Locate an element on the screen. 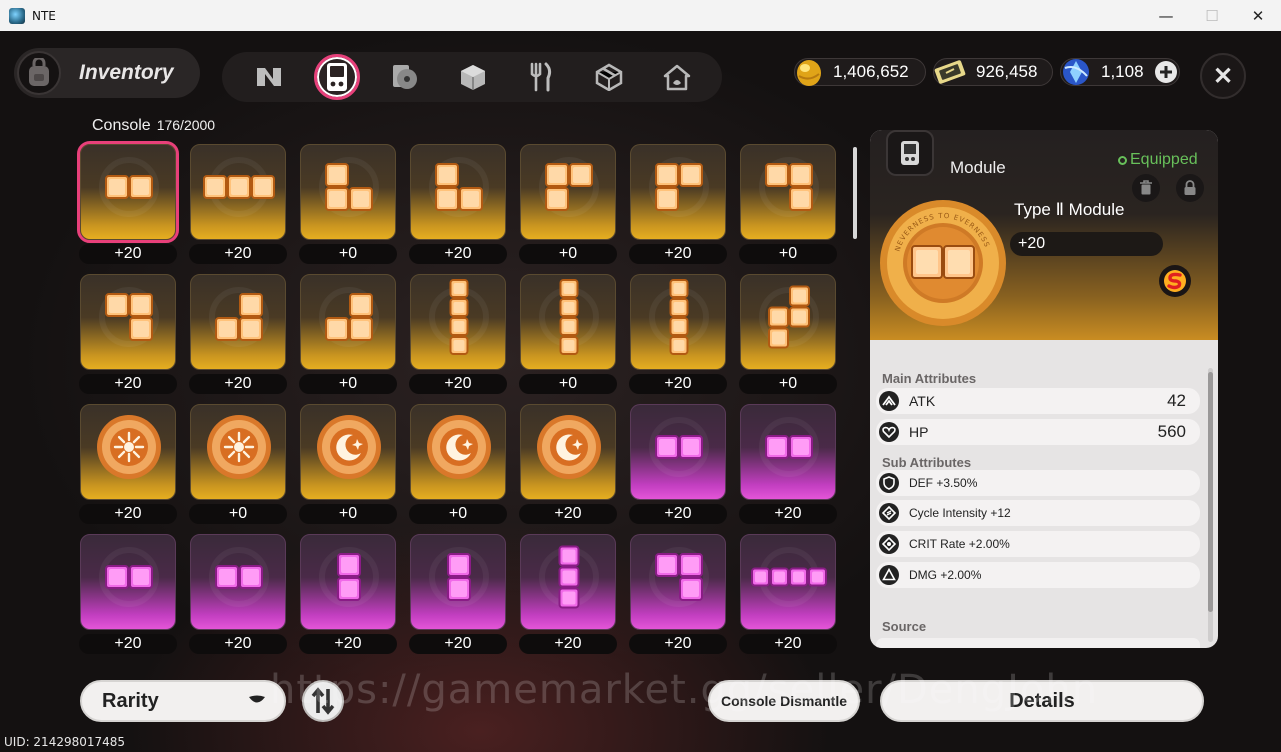  details-scrollbar is located at coordinates (1210, 505).